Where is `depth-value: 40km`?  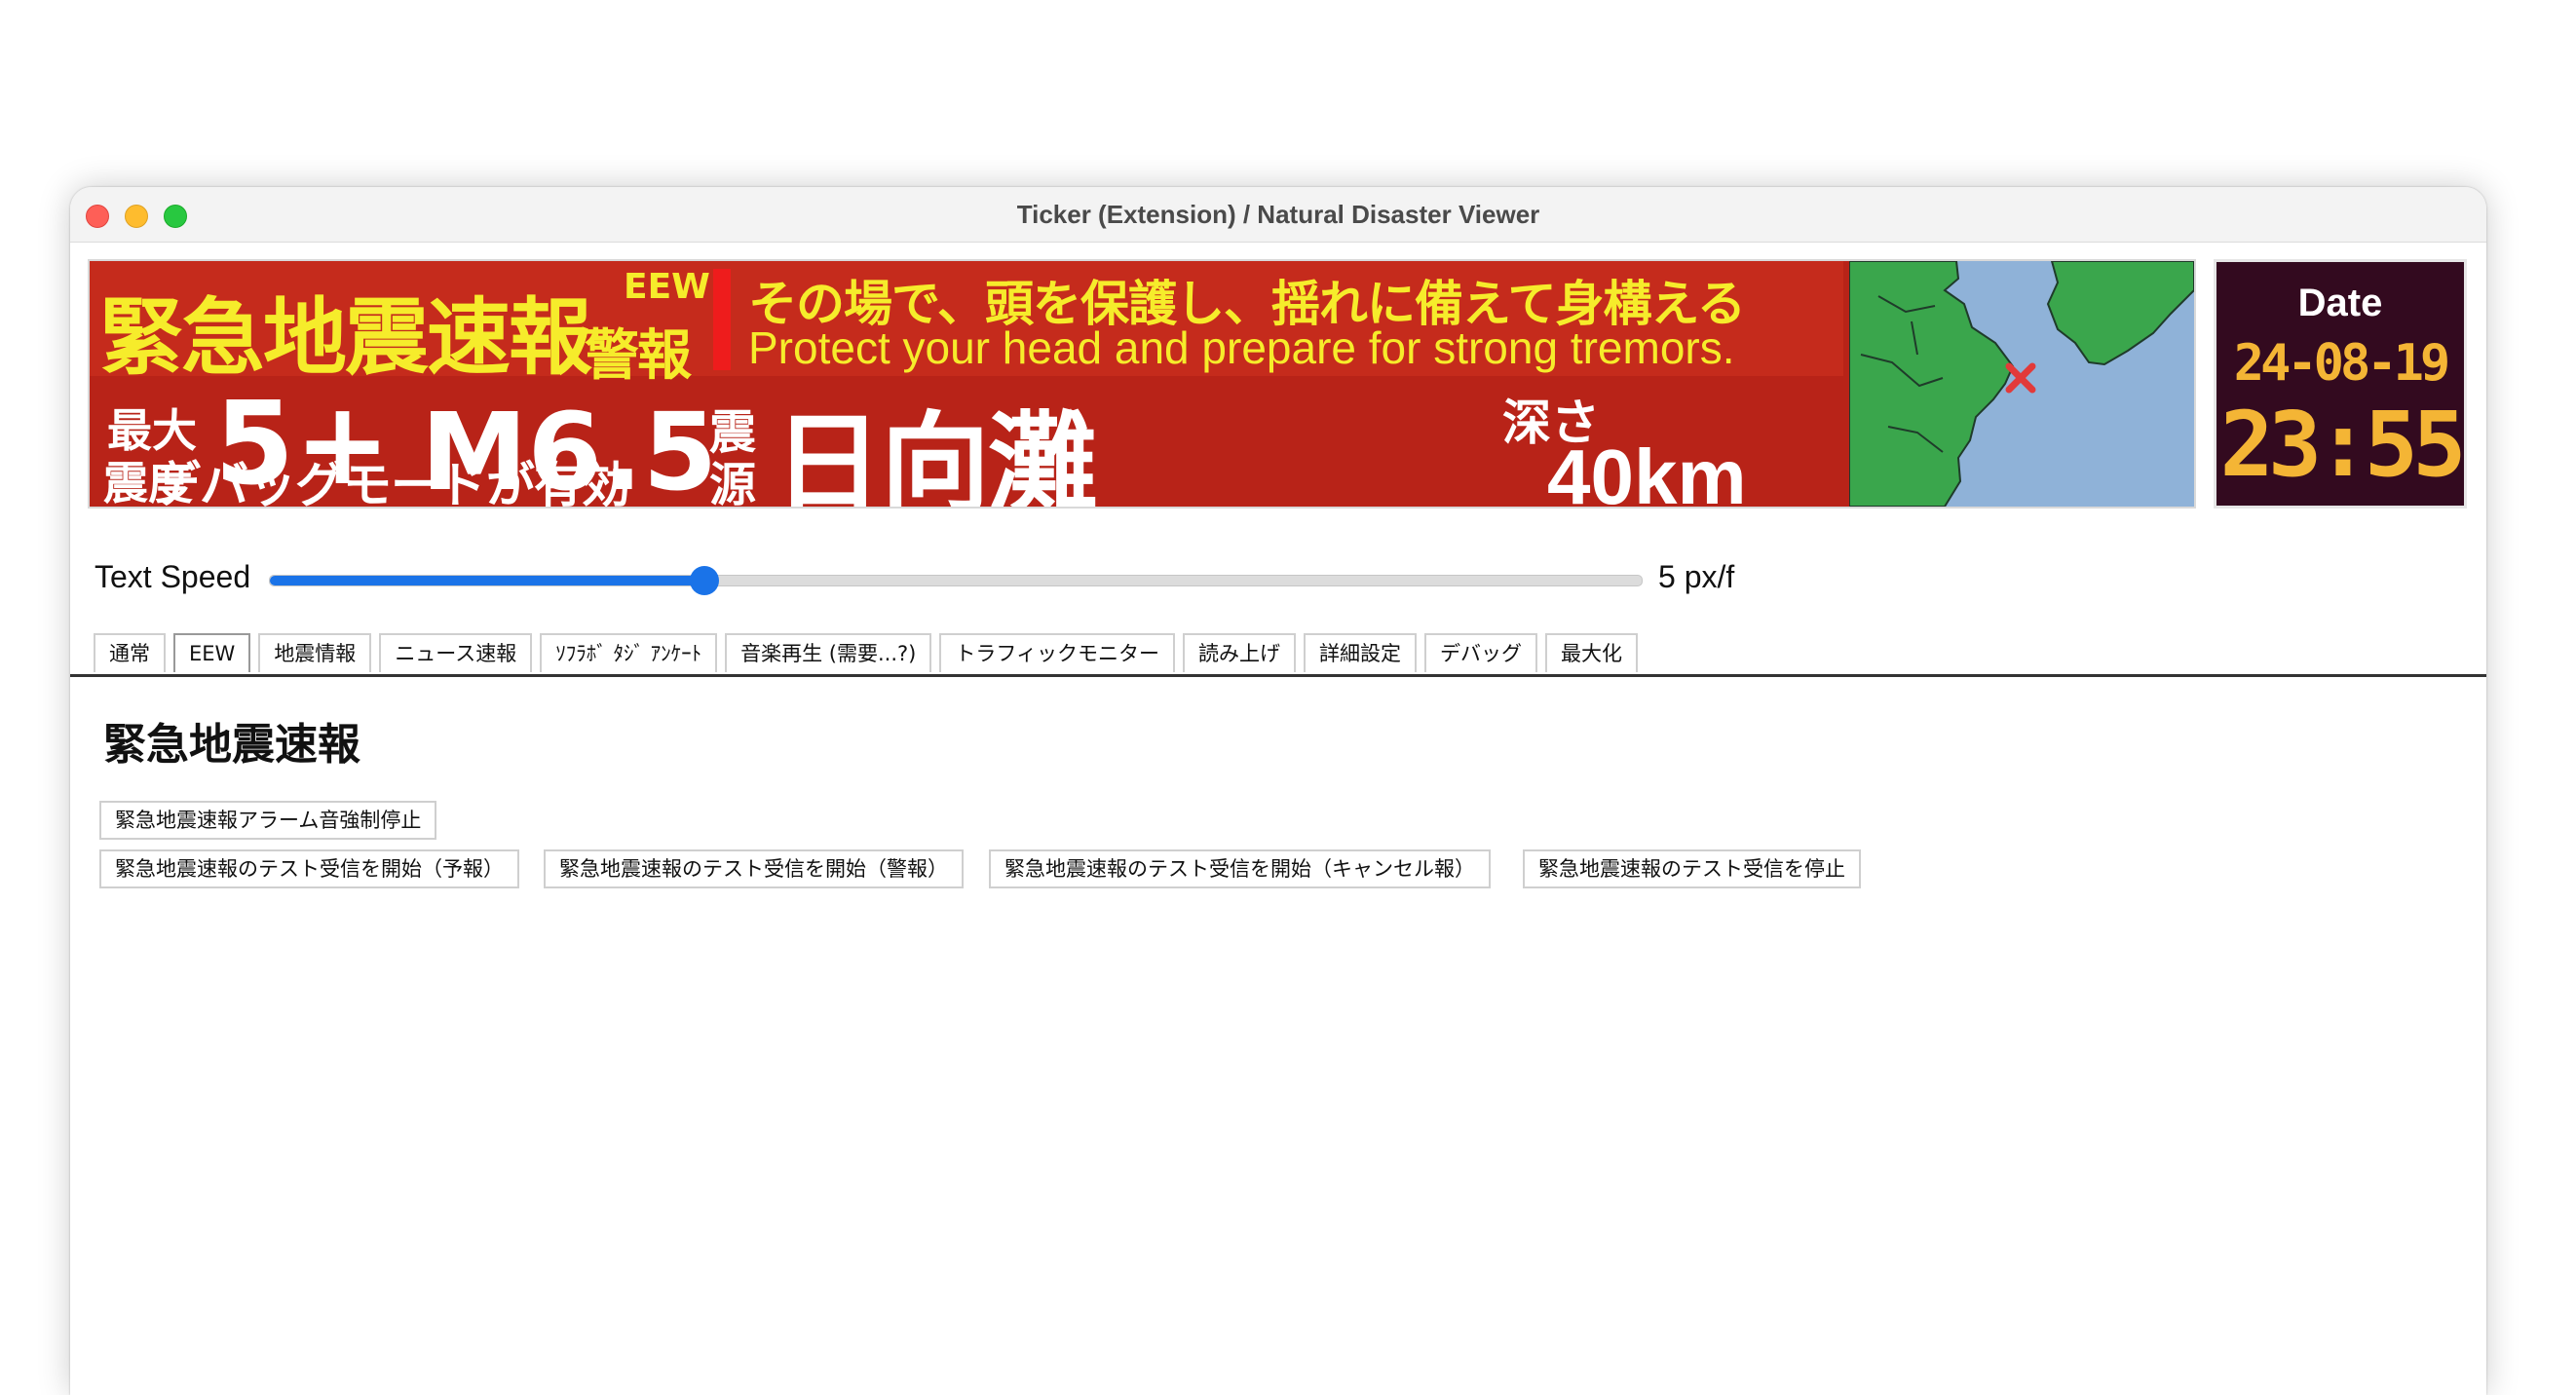
depth-value: 40km is located at coordinates (1647, 471).